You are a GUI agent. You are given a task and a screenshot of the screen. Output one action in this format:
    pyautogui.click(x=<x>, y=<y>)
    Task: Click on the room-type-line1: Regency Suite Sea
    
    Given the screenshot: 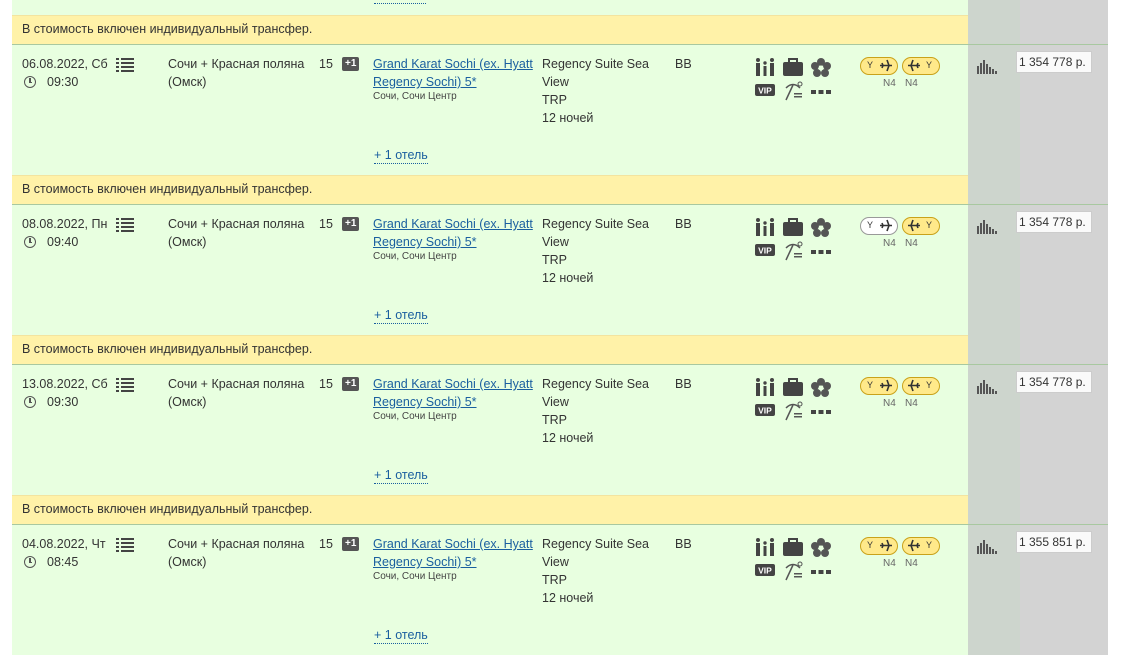 What is the action you would take?
    pyautogui.click(x=596, y=544)
    